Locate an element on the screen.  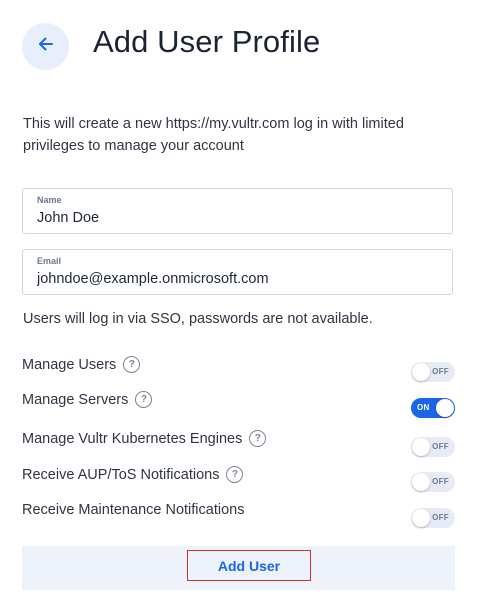
email-label: Email is located at coordinates (49, 261).